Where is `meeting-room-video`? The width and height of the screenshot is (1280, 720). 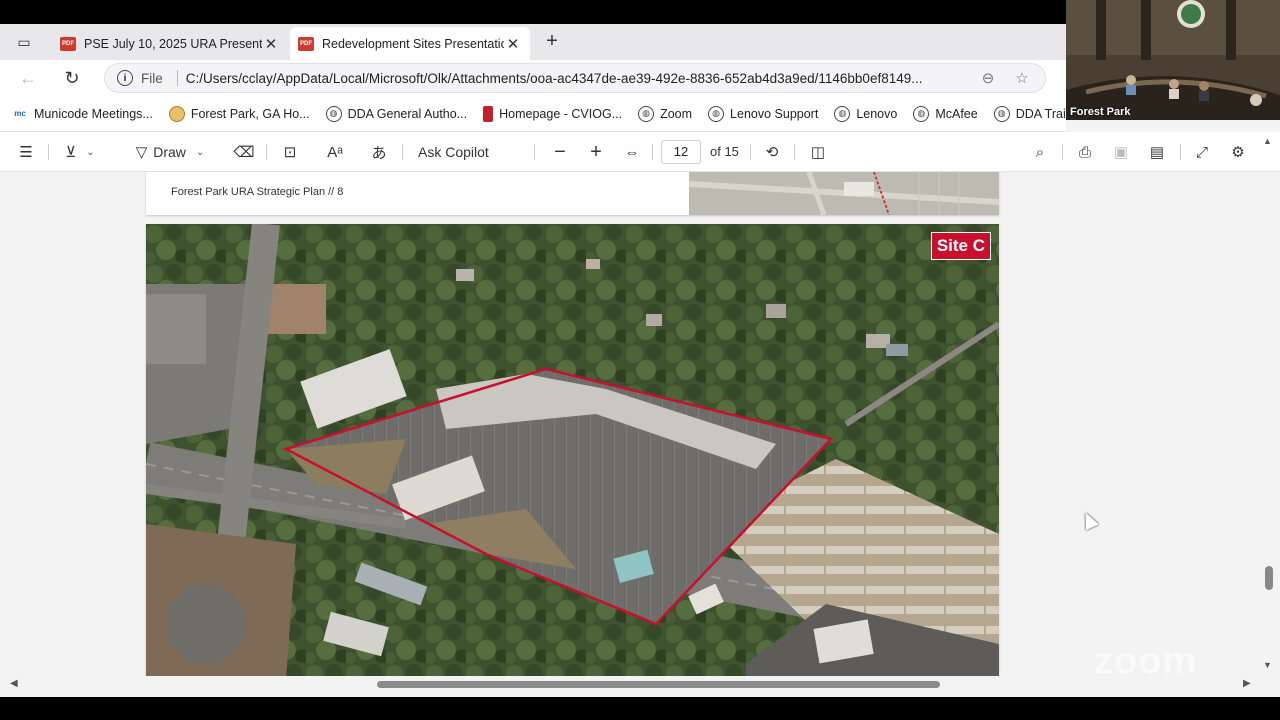
meeting-room-video is located at coordinates (1173, 60).